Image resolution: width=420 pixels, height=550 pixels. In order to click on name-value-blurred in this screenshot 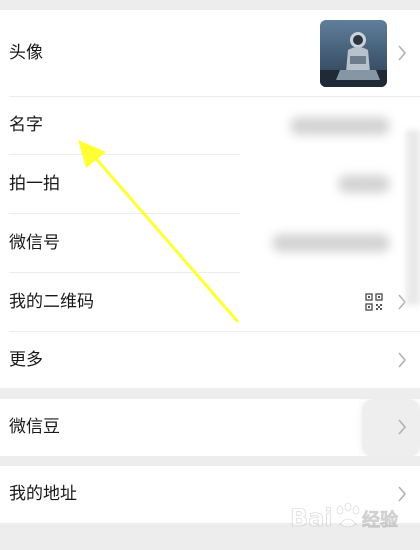, I will do `click(340, 126)`.